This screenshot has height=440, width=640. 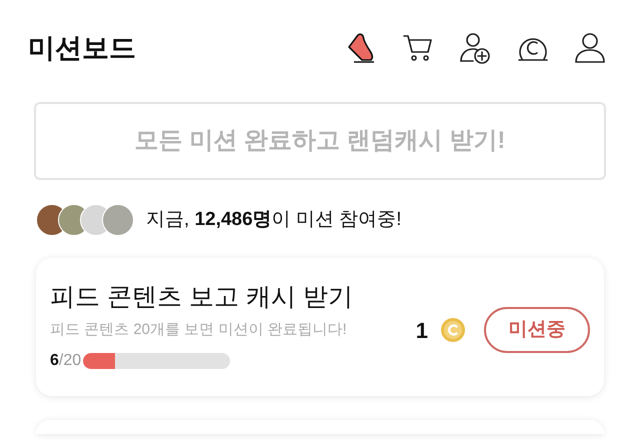 What do you see at coordinates (199, 330) in the screenshot?
I see `mission-description: 피드 콘텐츠 20개를 보면 미션이 완료됩니다!` at bounding box center [199, 330].